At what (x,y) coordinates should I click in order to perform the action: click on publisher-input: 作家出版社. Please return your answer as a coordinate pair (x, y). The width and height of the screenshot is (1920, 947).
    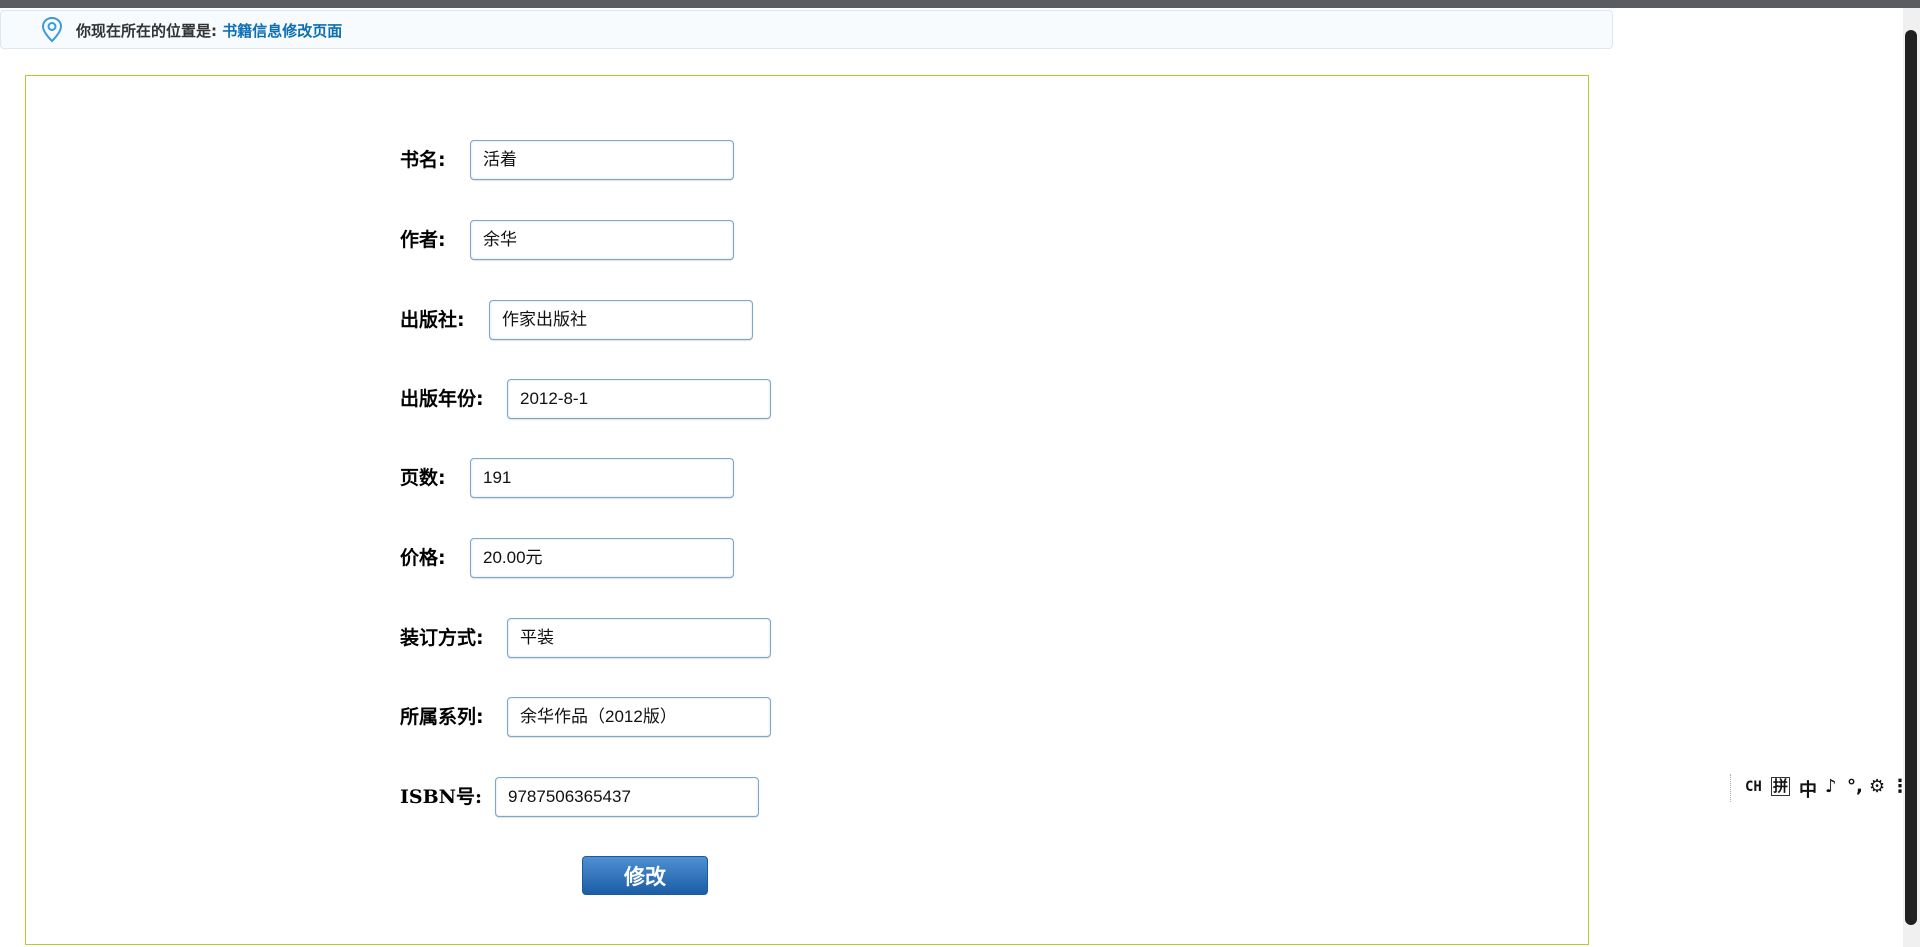
    Looking at the image, I should click on (621, 320).